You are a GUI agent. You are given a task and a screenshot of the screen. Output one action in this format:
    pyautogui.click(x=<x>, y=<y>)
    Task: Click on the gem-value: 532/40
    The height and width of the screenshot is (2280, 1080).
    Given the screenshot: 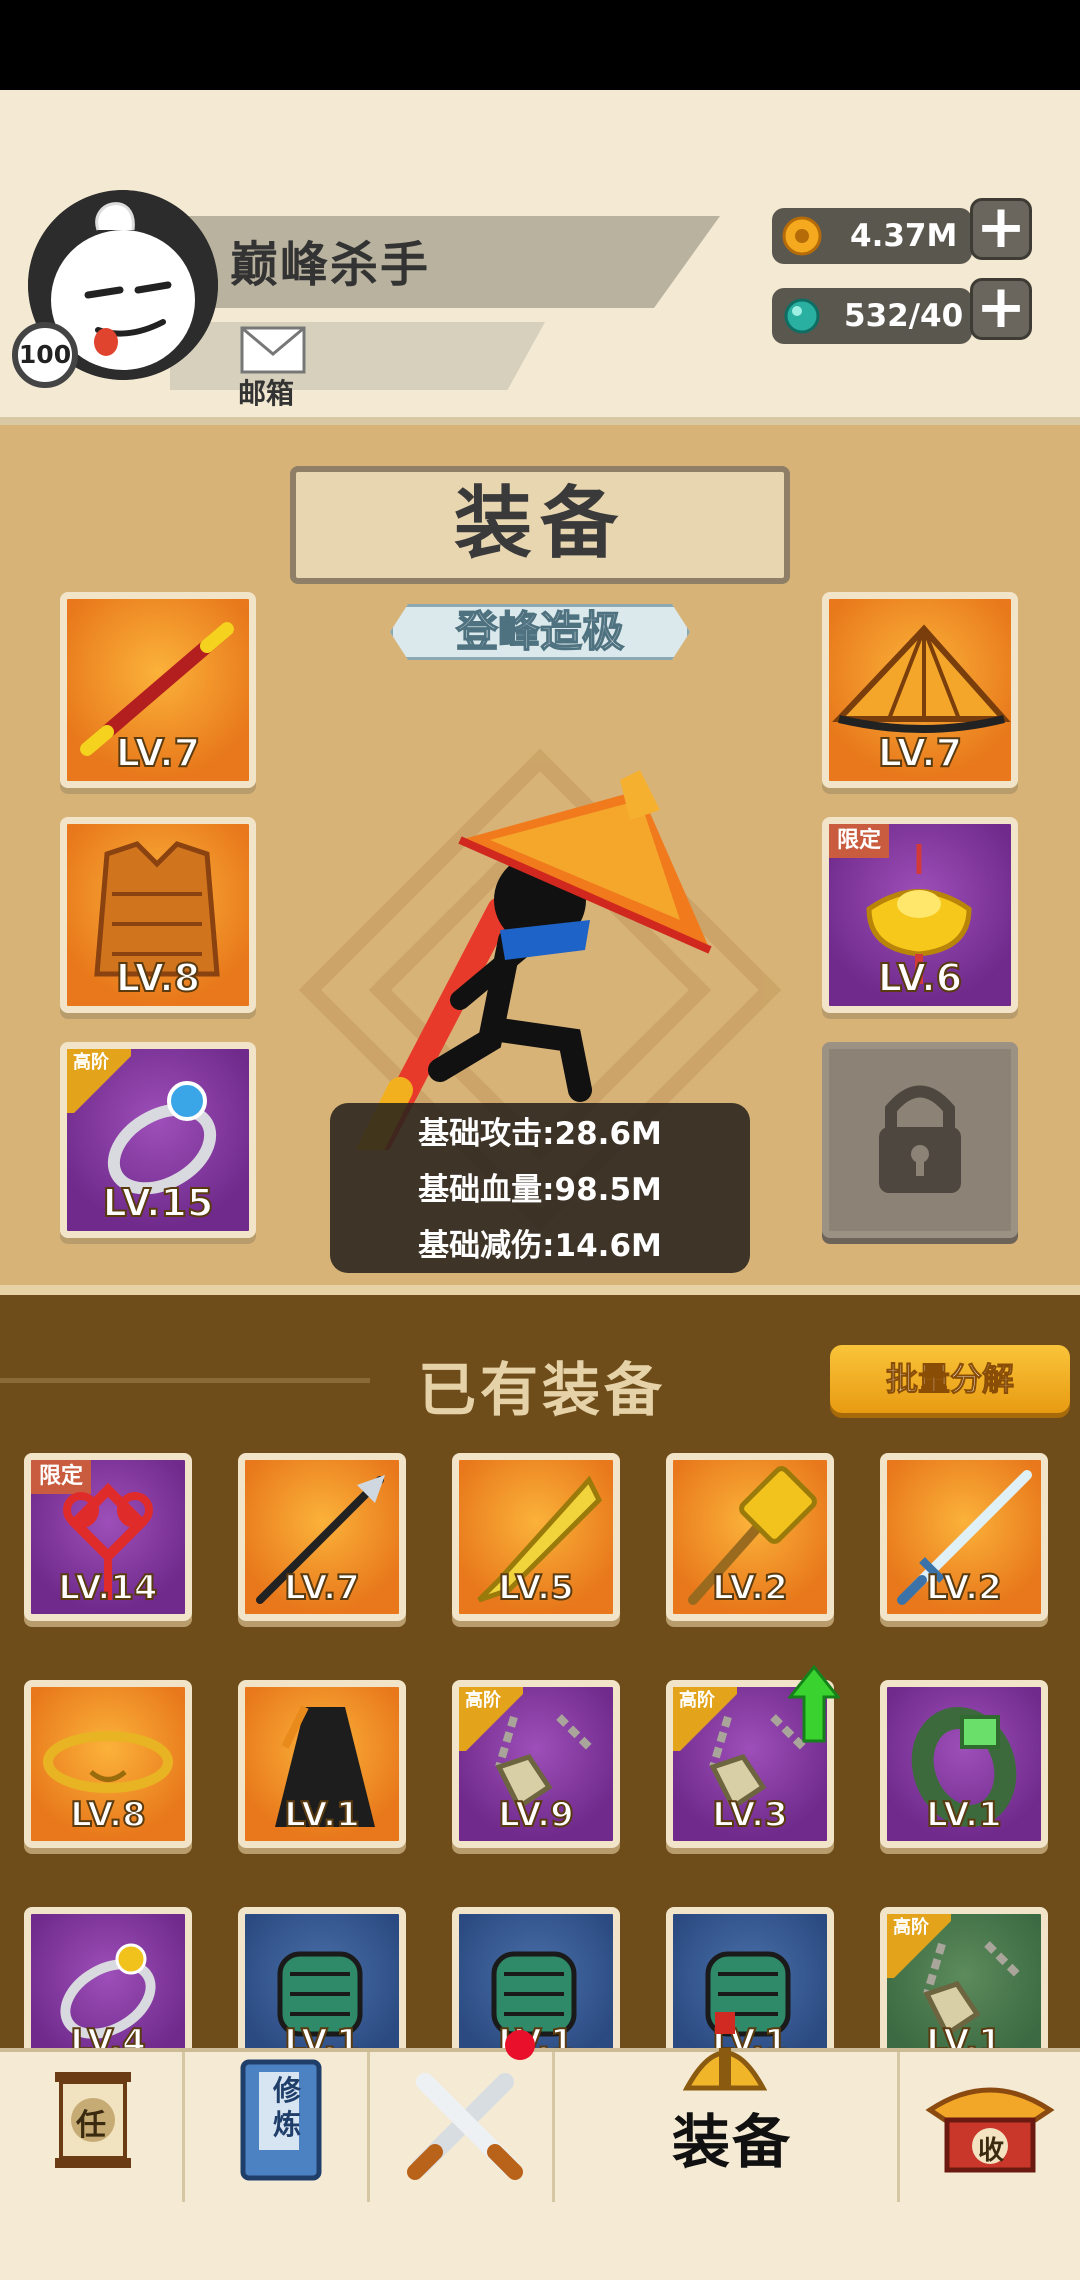 What is the action you would take?
    pyautogui.click(x=904, y=316)
    